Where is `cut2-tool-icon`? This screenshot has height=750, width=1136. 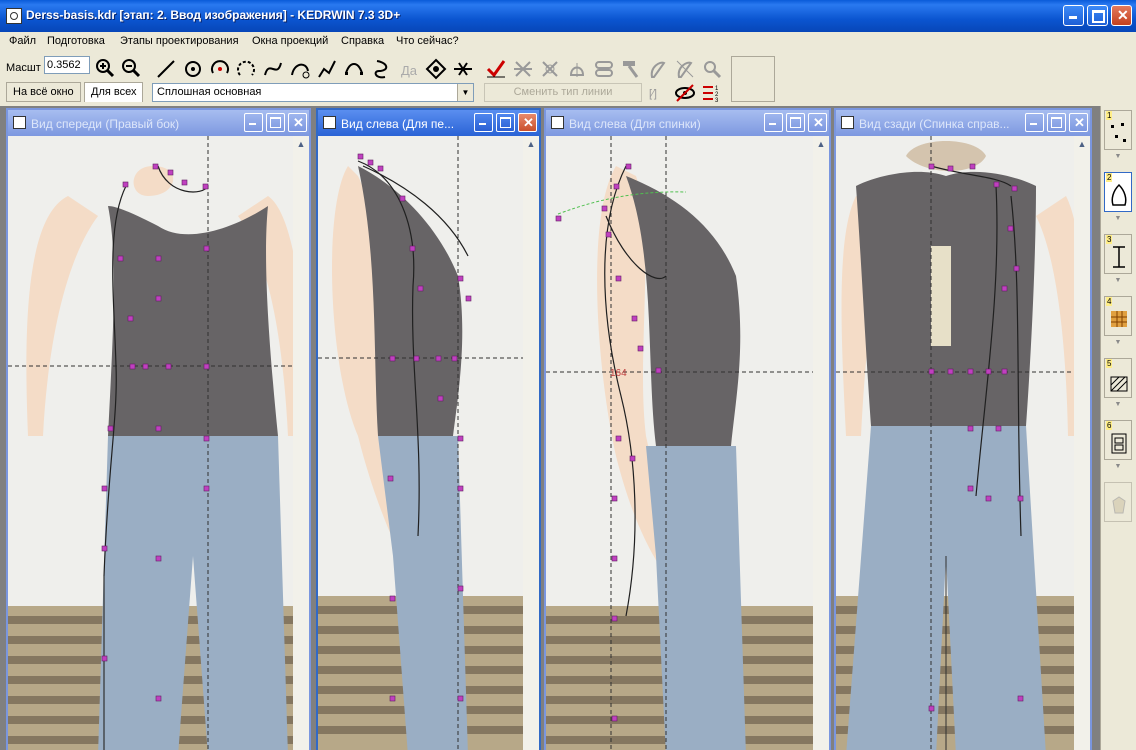 cut2-tool-icon is located at coordinates (685, 69).